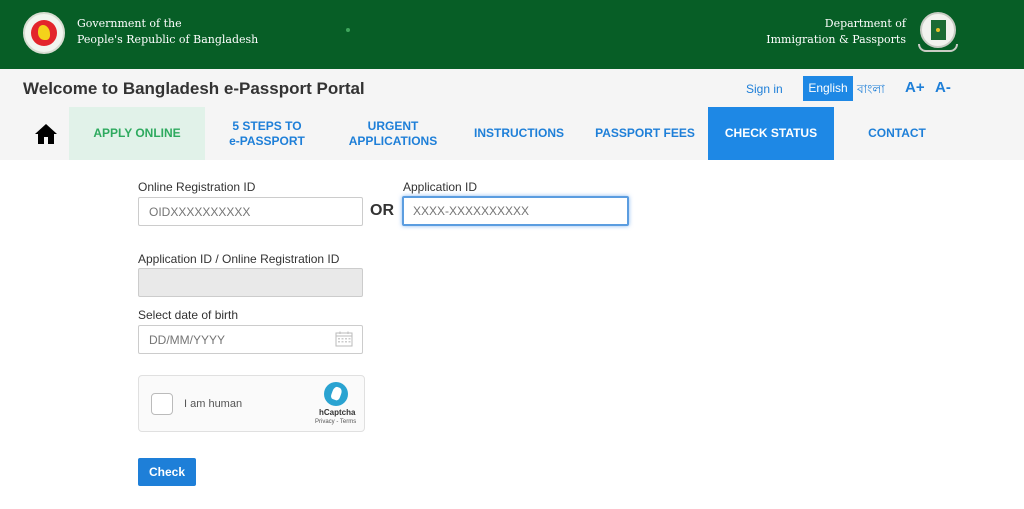 The width and height of the screenshot is (1024, 509). I want to click on nav-label-line1: URGENT, so click(393, 125).